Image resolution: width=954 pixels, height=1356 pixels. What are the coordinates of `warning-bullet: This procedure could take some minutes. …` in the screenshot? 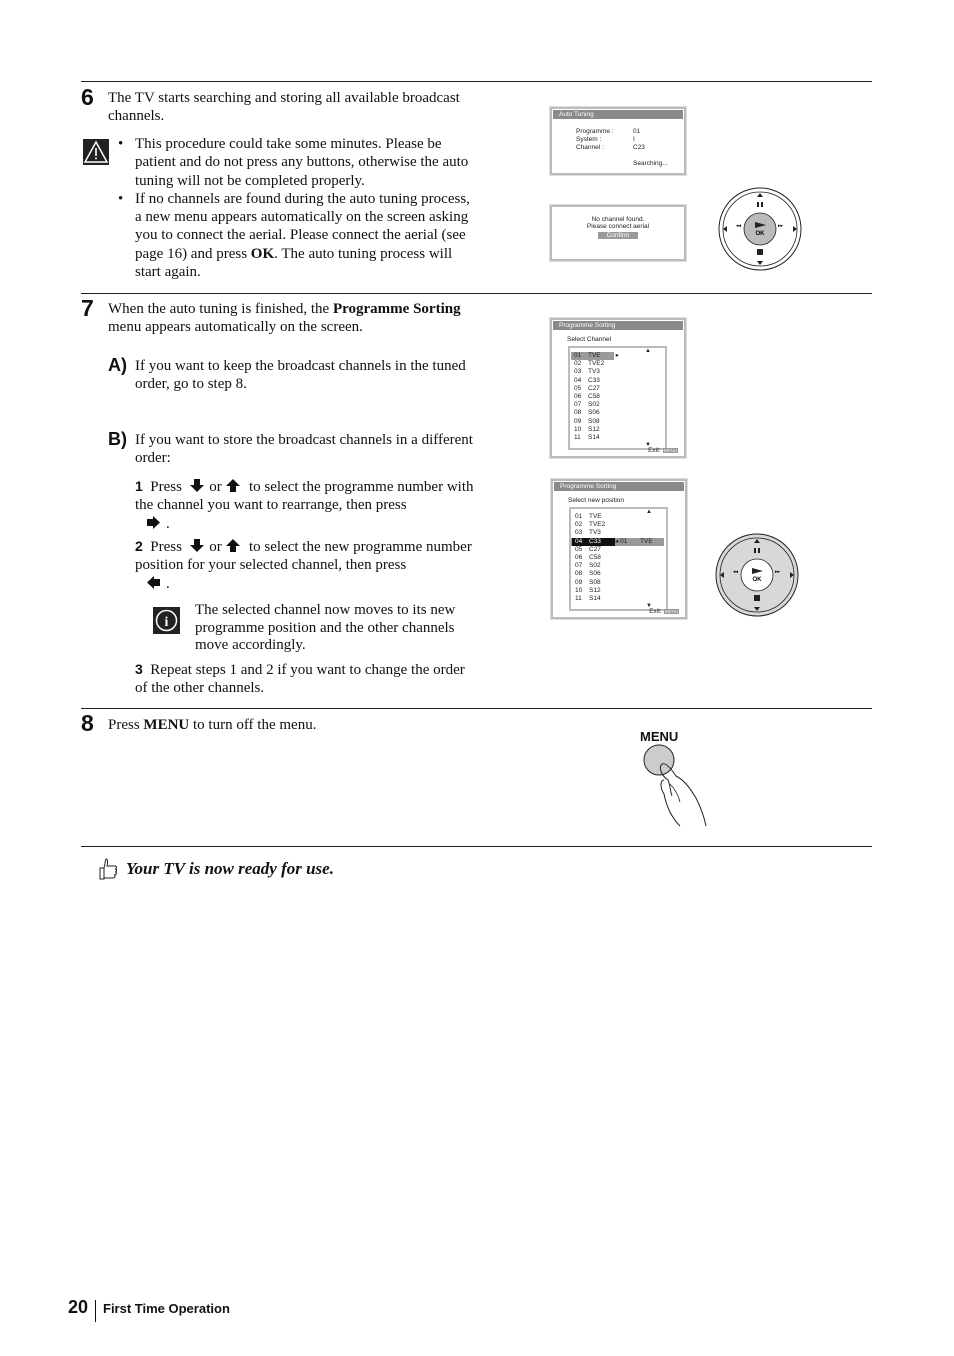 It's located at (292, 162).